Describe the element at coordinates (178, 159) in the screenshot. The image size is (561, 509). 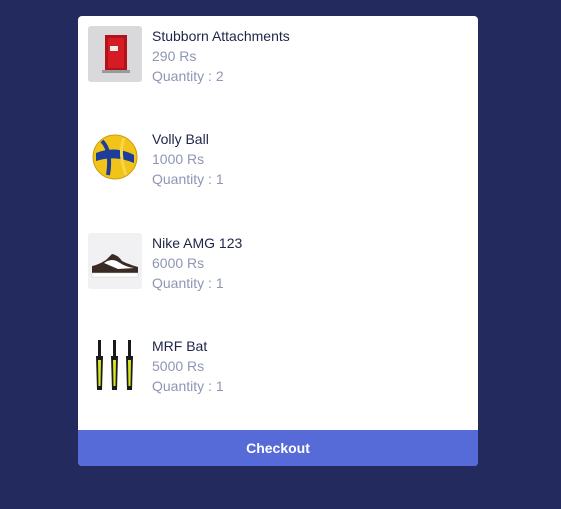
I see `item-price: 1000 Rs` at that location.